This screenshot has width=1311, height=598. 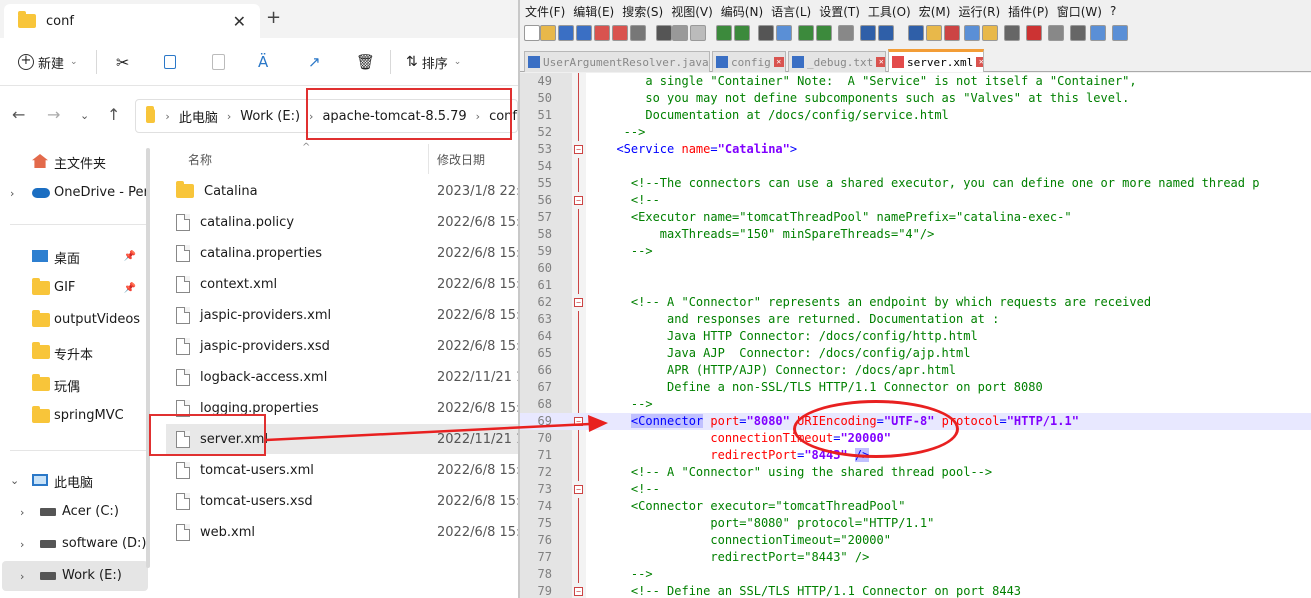 I want to click on replace-icon, so click(x=784, y=33).